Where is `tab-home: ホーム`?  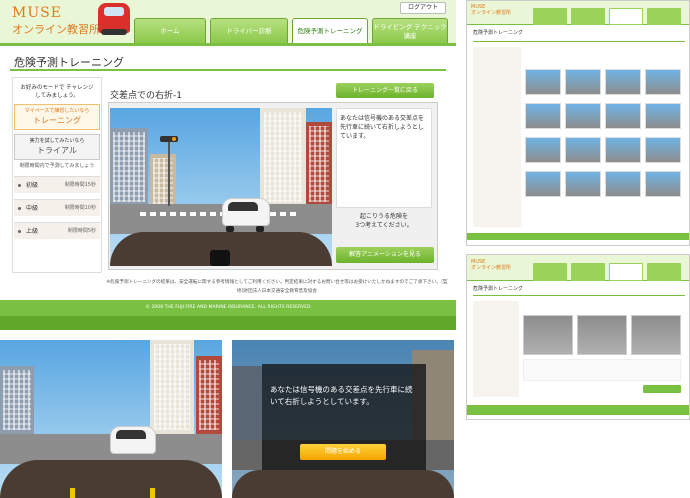 tab-home: ホーム is located at coordinates (170, 30).